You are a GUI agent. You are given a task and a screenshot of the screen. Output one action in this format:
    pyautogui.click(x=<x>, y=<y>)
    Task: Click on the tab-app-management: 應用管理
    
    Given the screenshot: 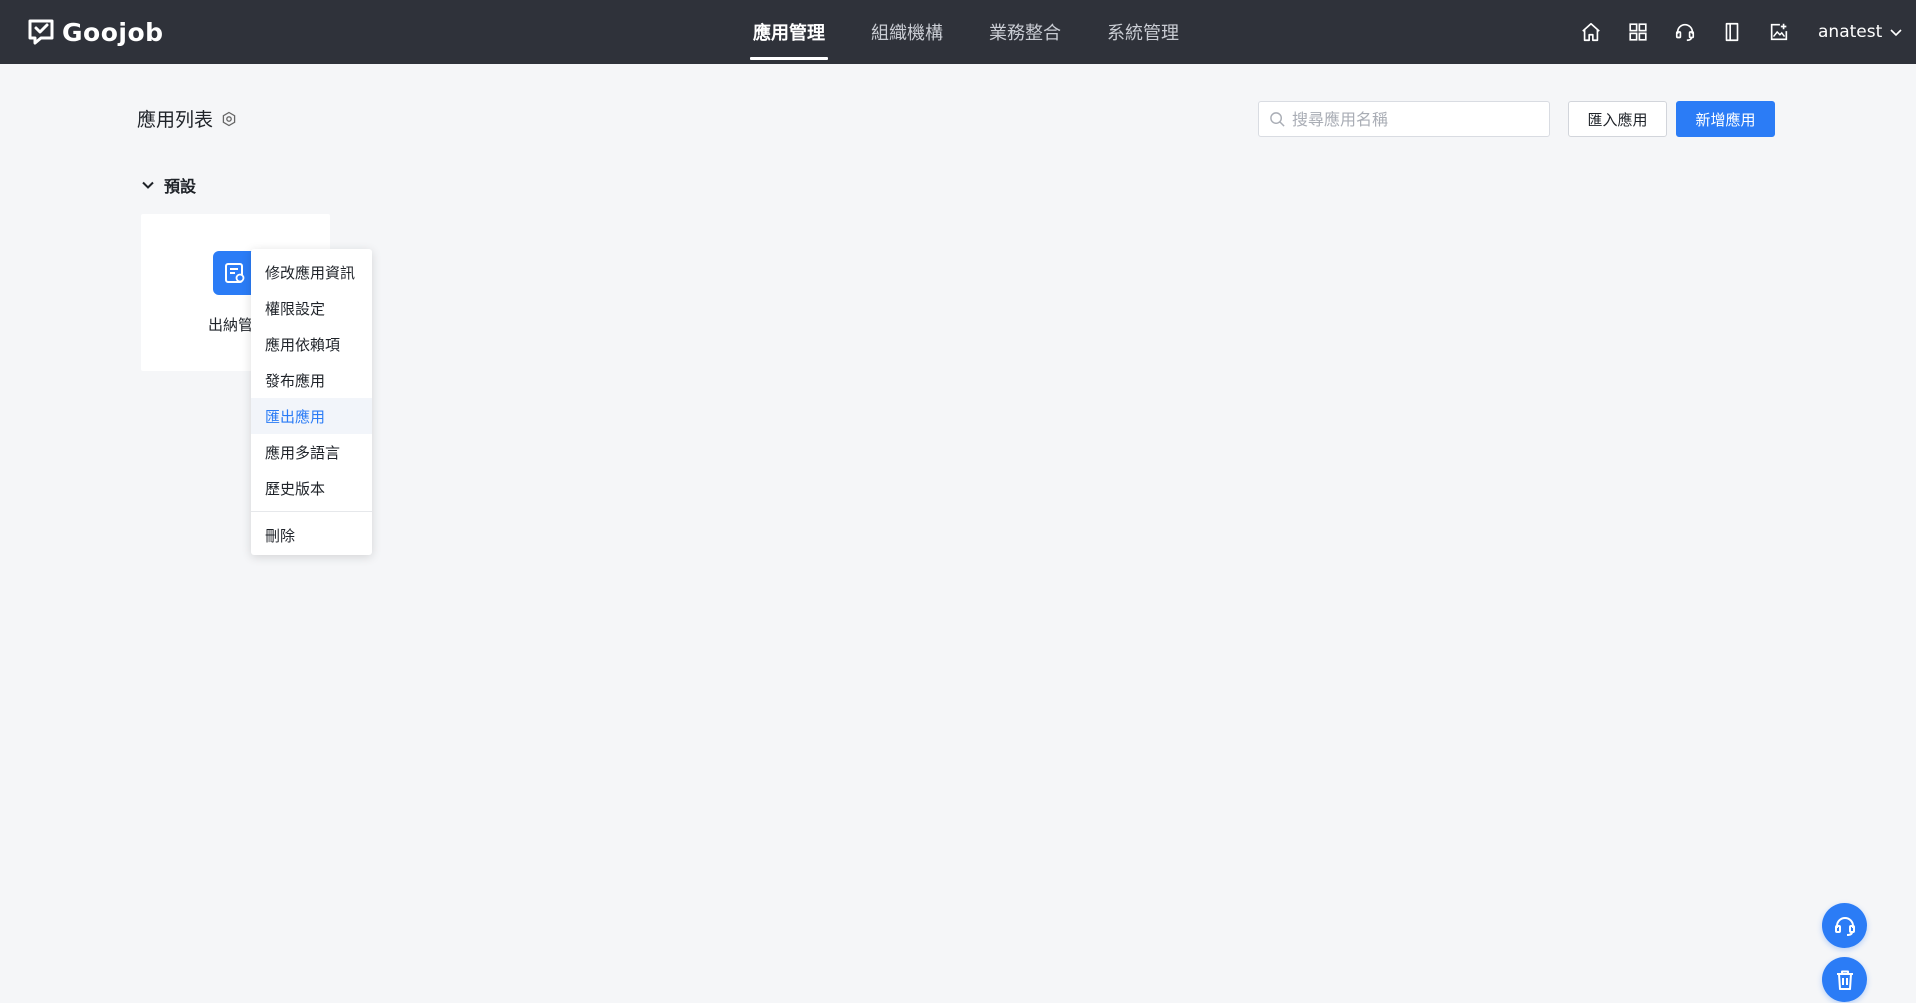 What is the action you would take?
    pyautogui.click(x=789, y=32)
    